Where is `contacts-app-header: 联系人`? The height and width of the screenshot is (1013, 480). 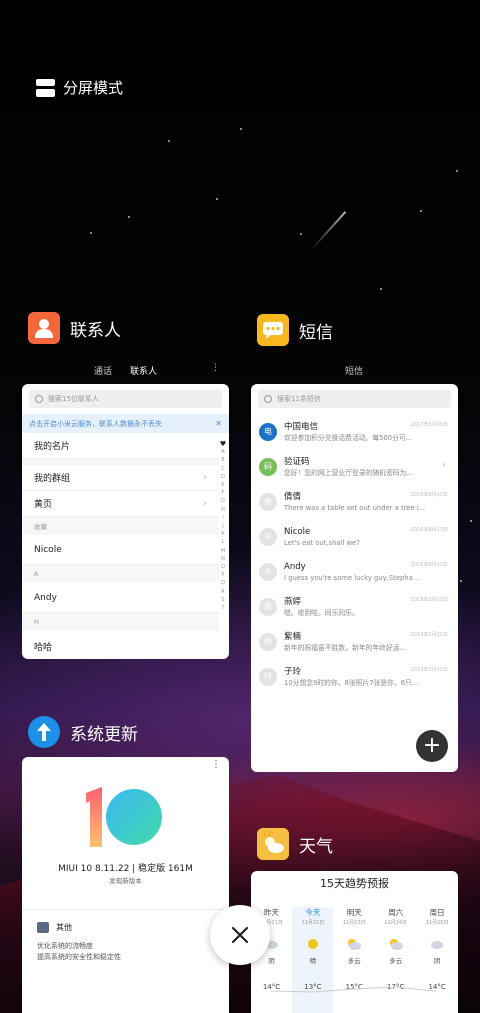 contacts-app-header: 联系人 is located at coordinates (74, 328).